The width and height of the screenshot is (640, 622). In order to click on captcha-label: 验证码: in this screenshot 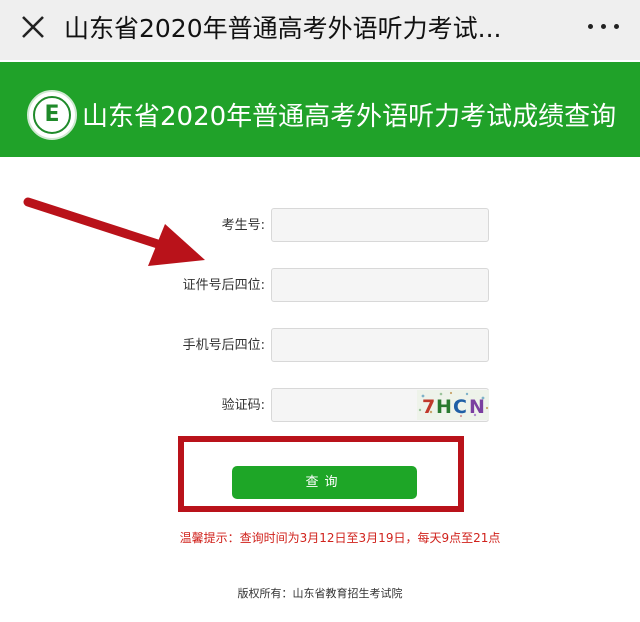, I will do `click(243, 405)`.